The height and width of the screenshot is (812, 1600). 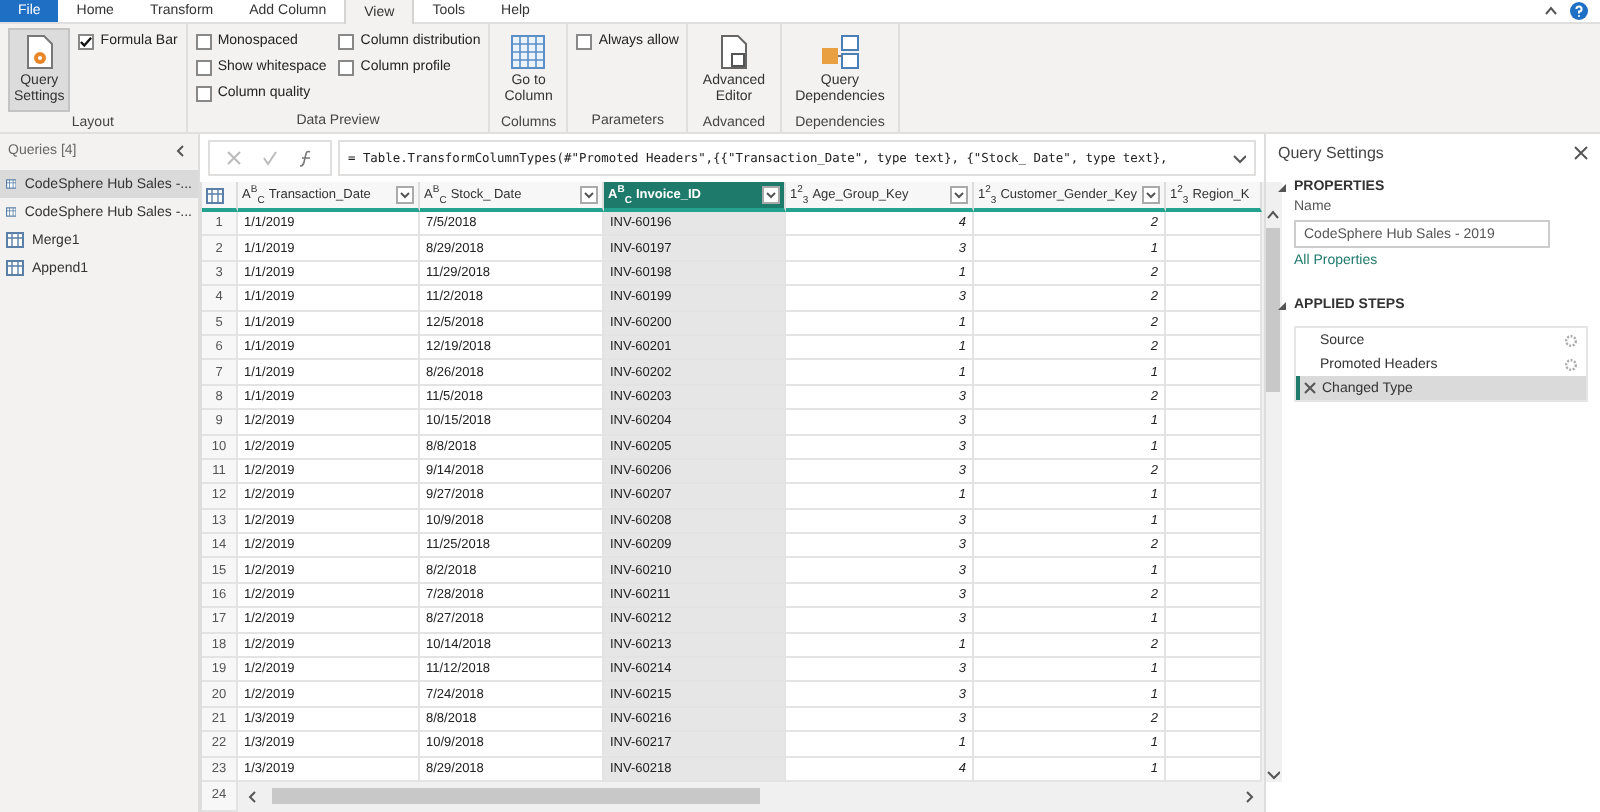 I want to click on dependencies-icon, so click(x=839, y=52).